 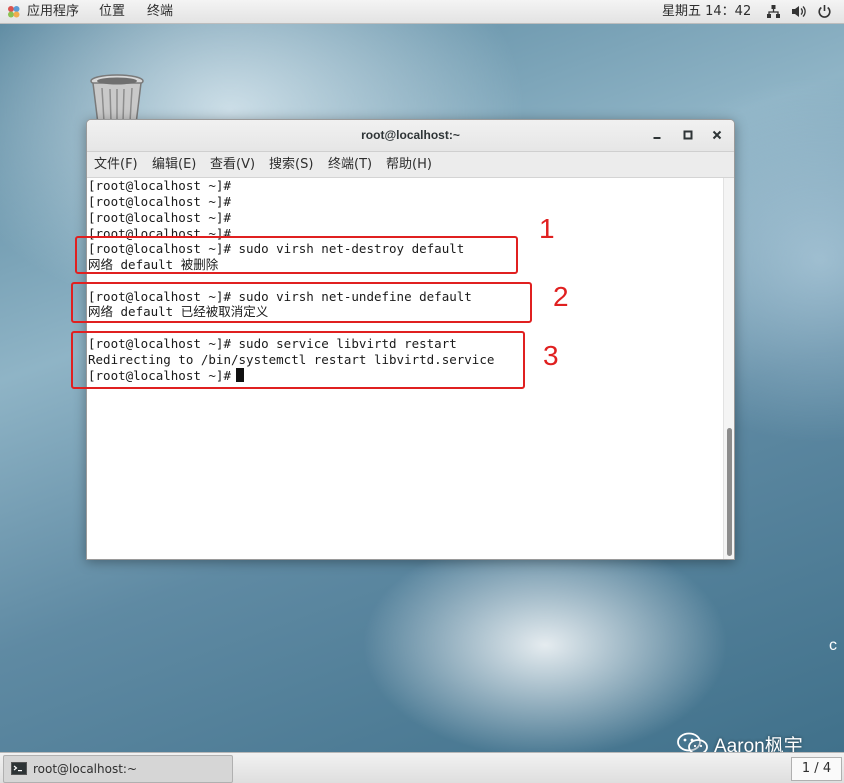 What do you see at coordinates (291, 164) in the screenshot?
I see `menu-search: 搜索(S)` at bounding box center [291, 164].